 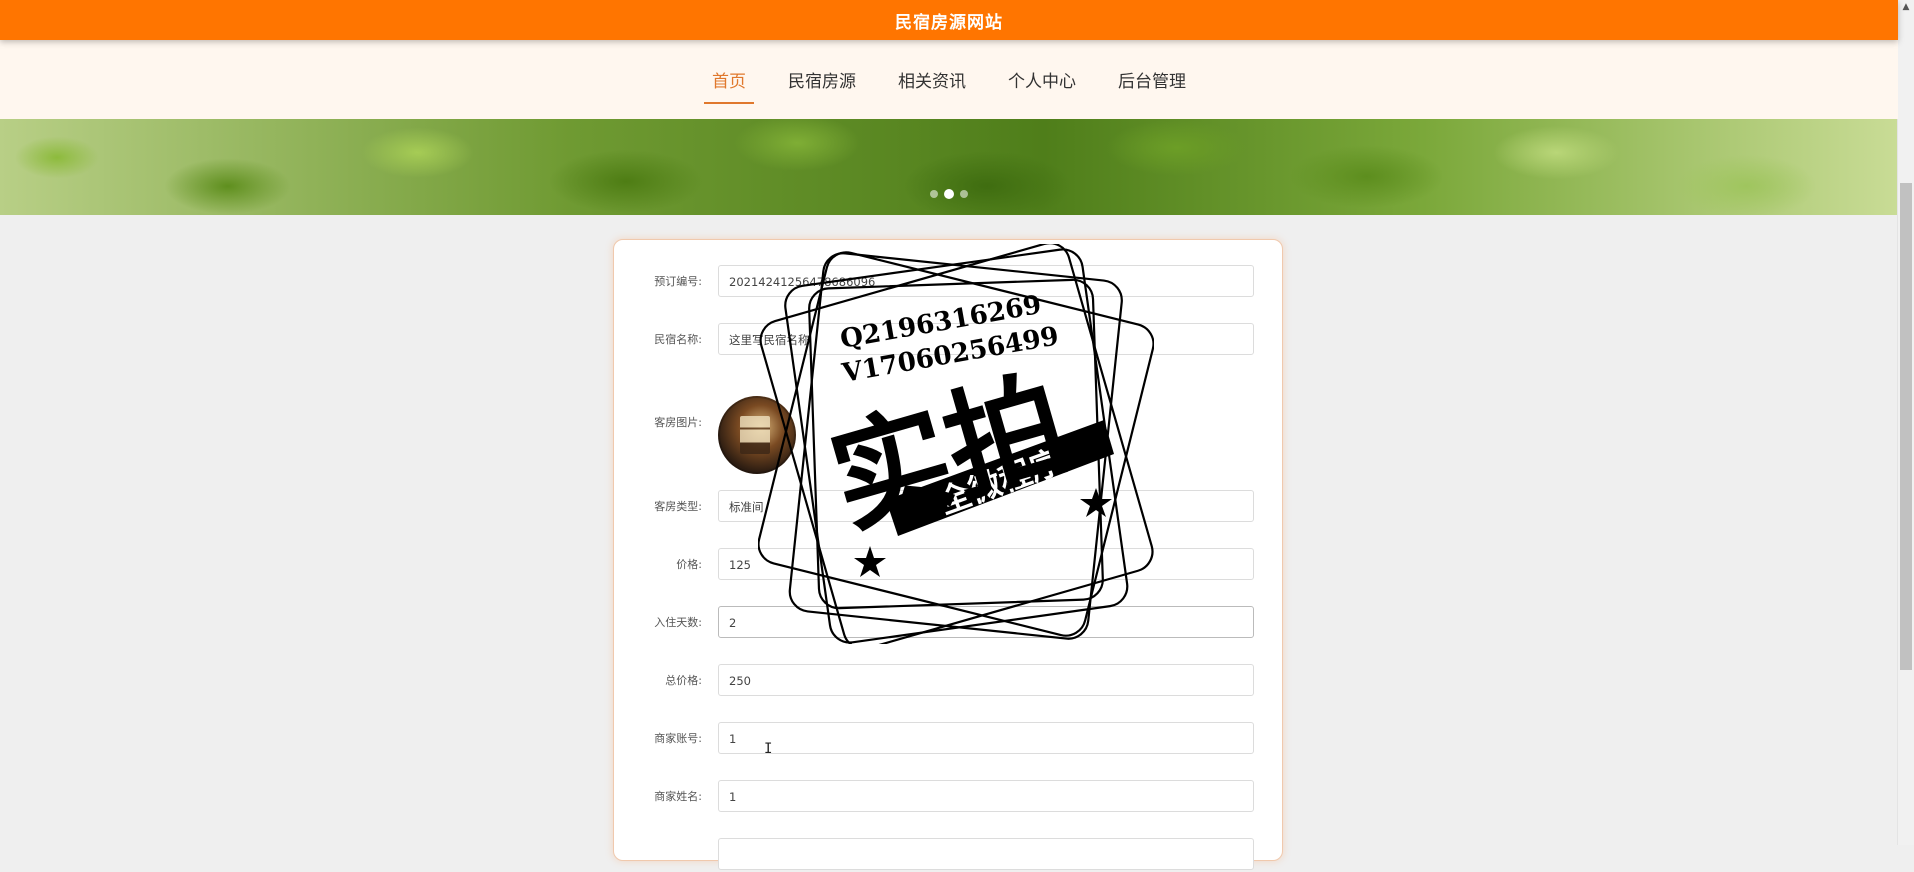 I want to click on next-field, so click(x=986, y=854).